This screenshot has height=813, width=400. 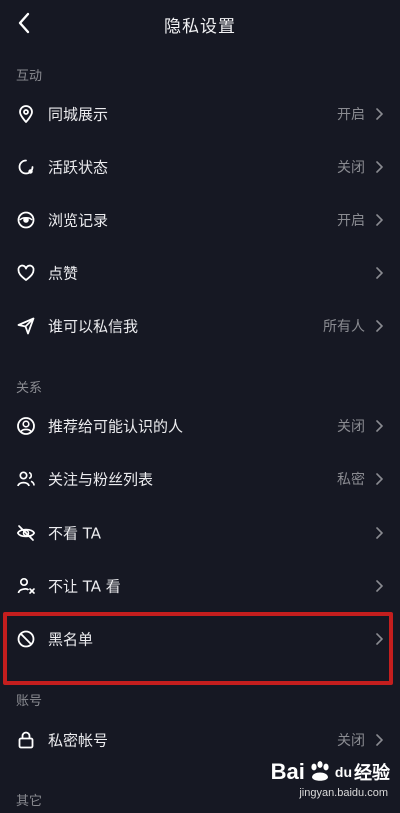 I want to click on setting-value: 私密, so click(x=351, y=479).